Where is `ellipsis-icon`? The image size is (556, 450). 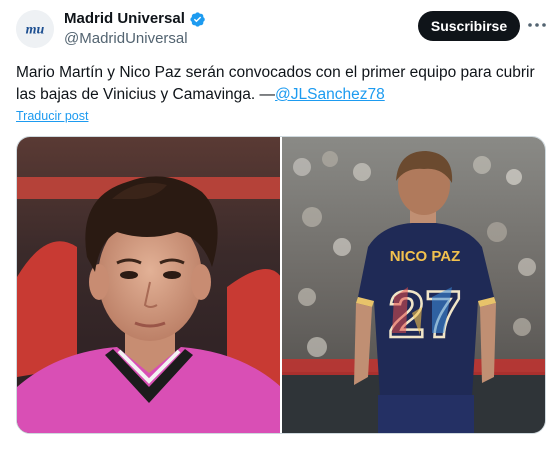
ellipsis-icon is located at coordinates (537, 25).